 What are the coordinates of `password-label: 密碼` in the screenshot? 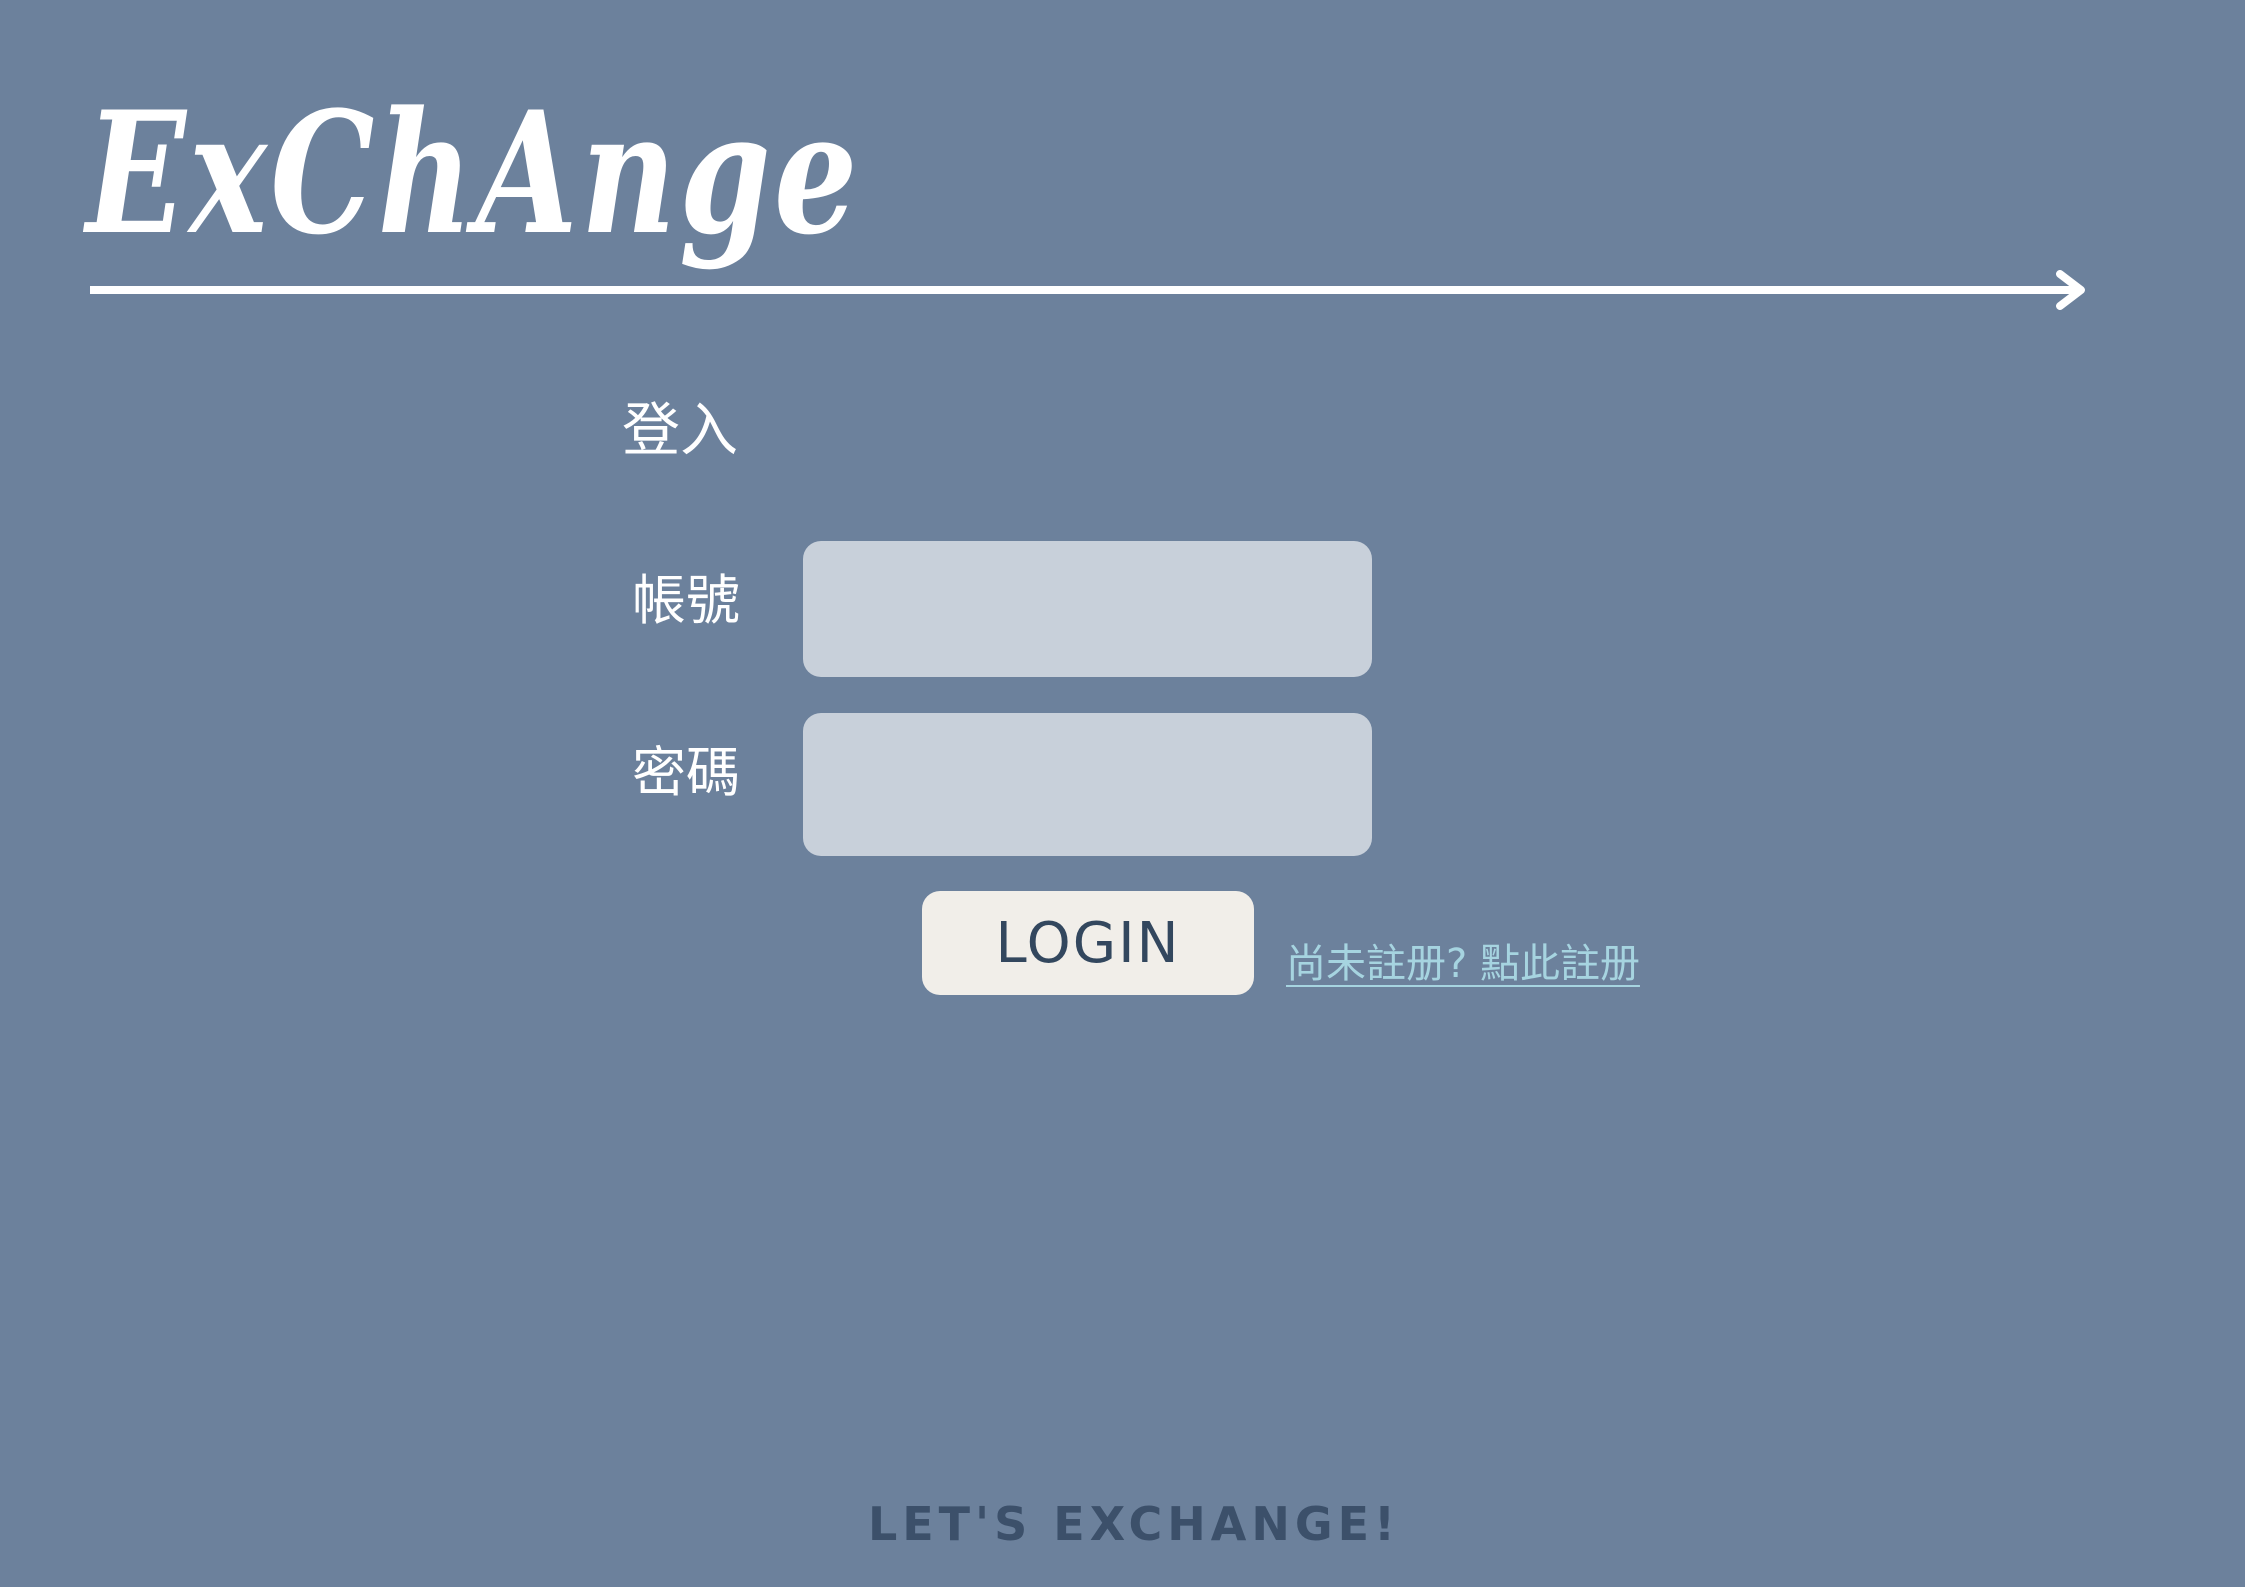 It's located at (686, 772).